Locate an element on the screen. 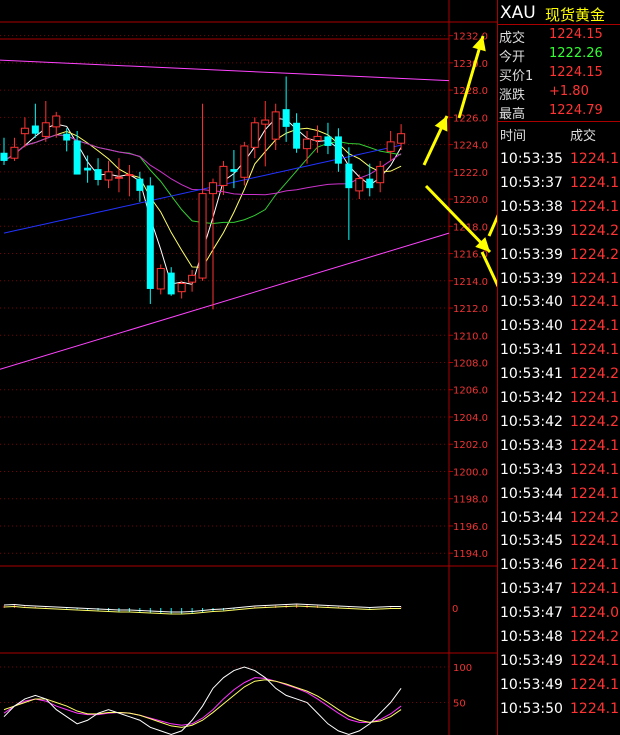 Image resolution: width=620 pixels, height=735 pixels. tick-time: 10:53:43 is located at coordinates (531, 469).